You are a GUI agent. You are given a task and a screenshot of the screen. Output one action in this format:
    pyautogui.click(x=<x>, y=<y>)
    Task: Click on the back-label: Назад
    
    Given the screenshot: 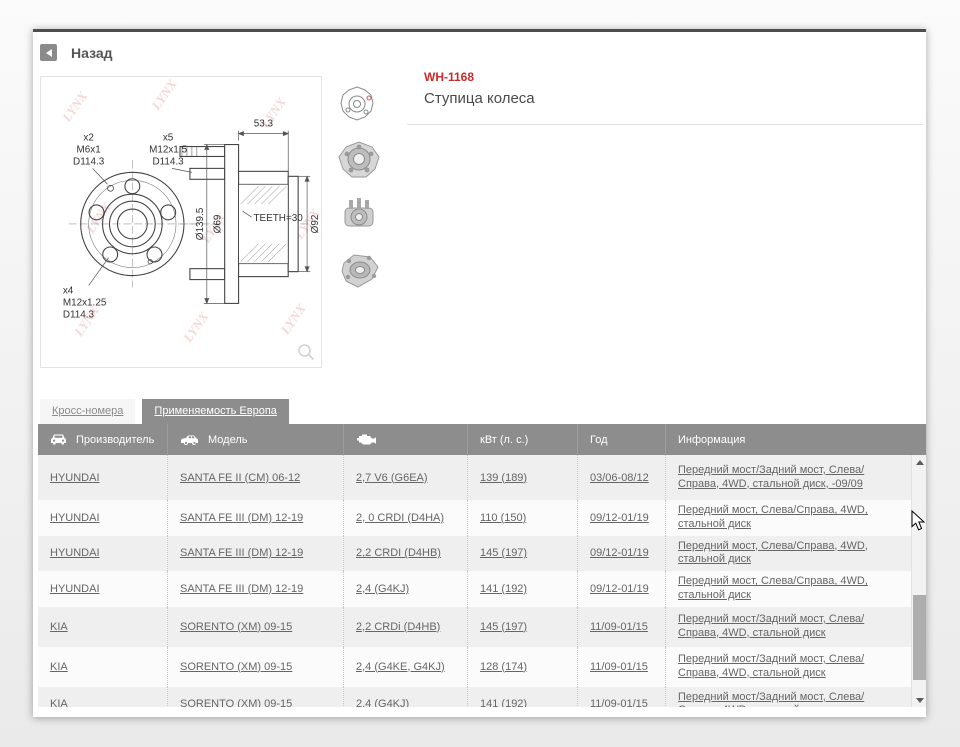 What is the action you would take?
    pyautogui.click(x=92, y=53)
    